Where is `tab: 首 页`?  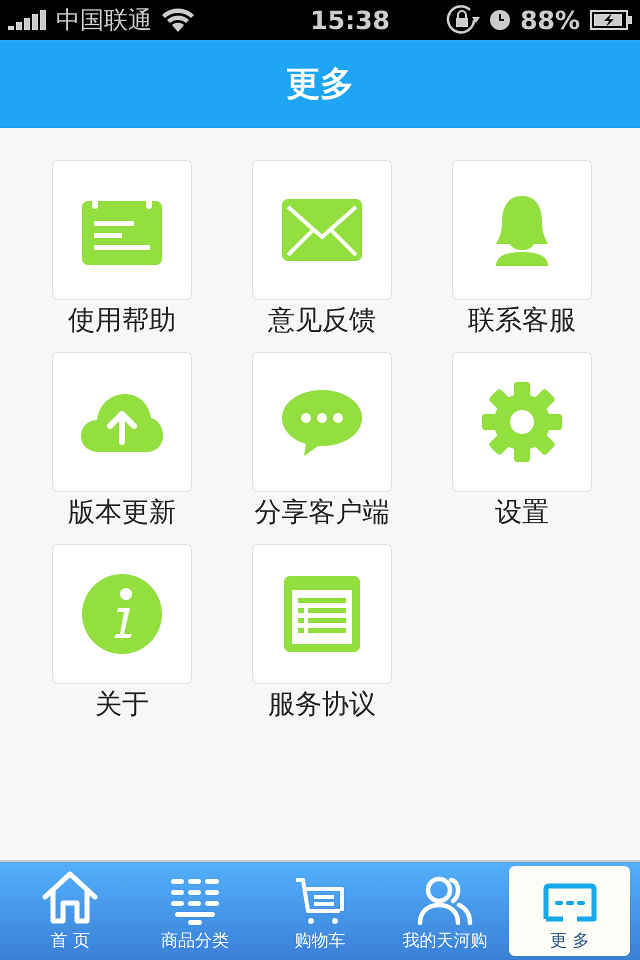
tab: 首 页 is located at coordinates (70, 911).